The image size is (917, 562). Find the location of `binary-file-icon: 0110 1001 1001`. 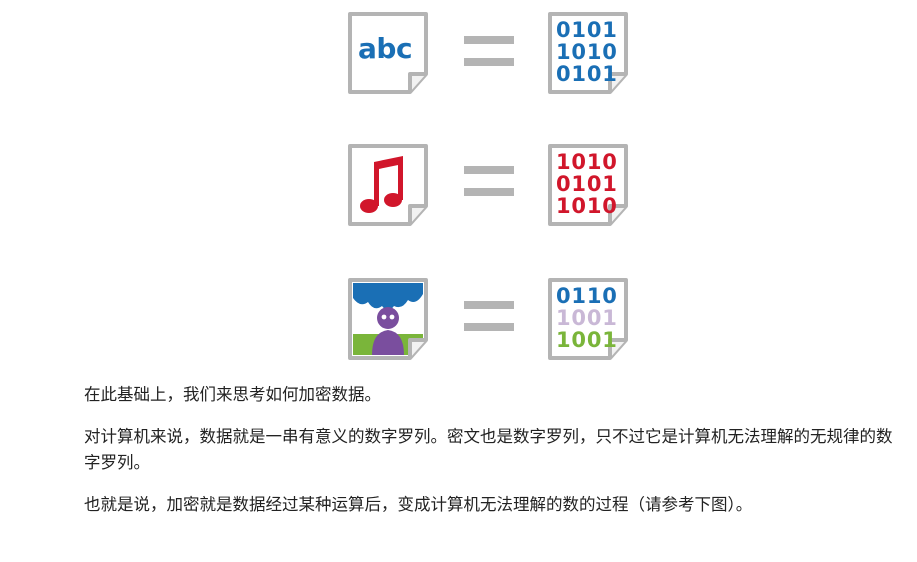

binary-file-icon: 0110 1001 1001 is located at coordinates (589, 319).